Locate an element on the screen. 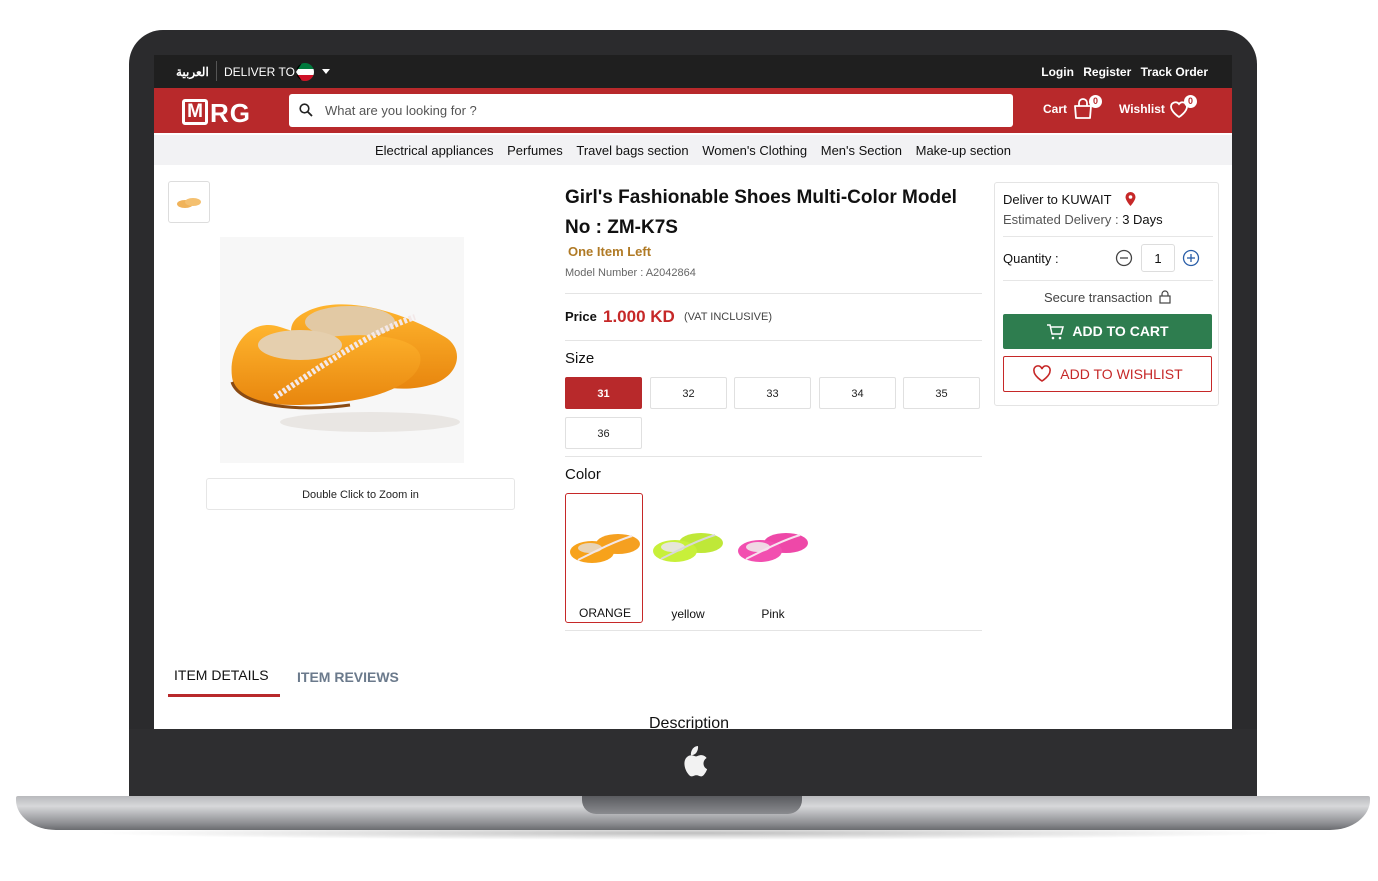  description-heading: Description is located at coordinates (689, 722).